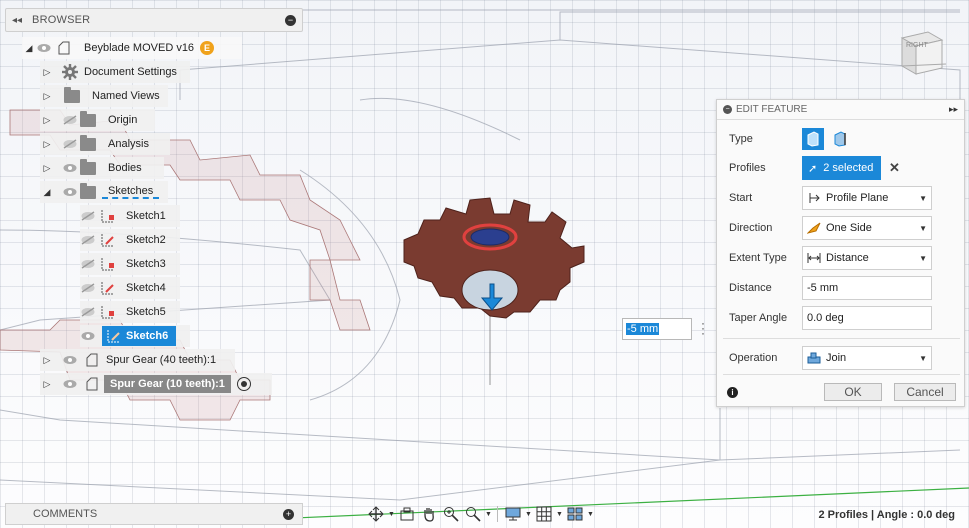 Image resolution: width=969 pixels, height=528 pixels. I want to click on sketch-item-4: Sketch4, so click(130, 288).